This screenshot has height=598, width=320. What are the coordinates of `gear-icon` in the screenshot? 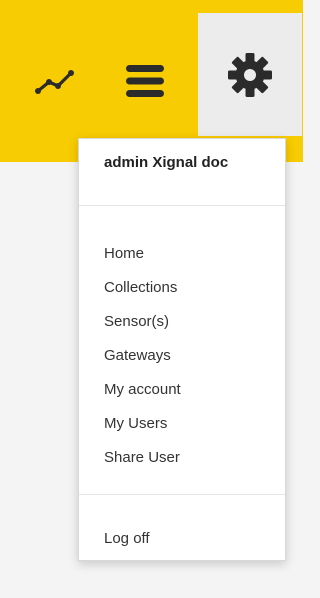 It's located at (250, 74).